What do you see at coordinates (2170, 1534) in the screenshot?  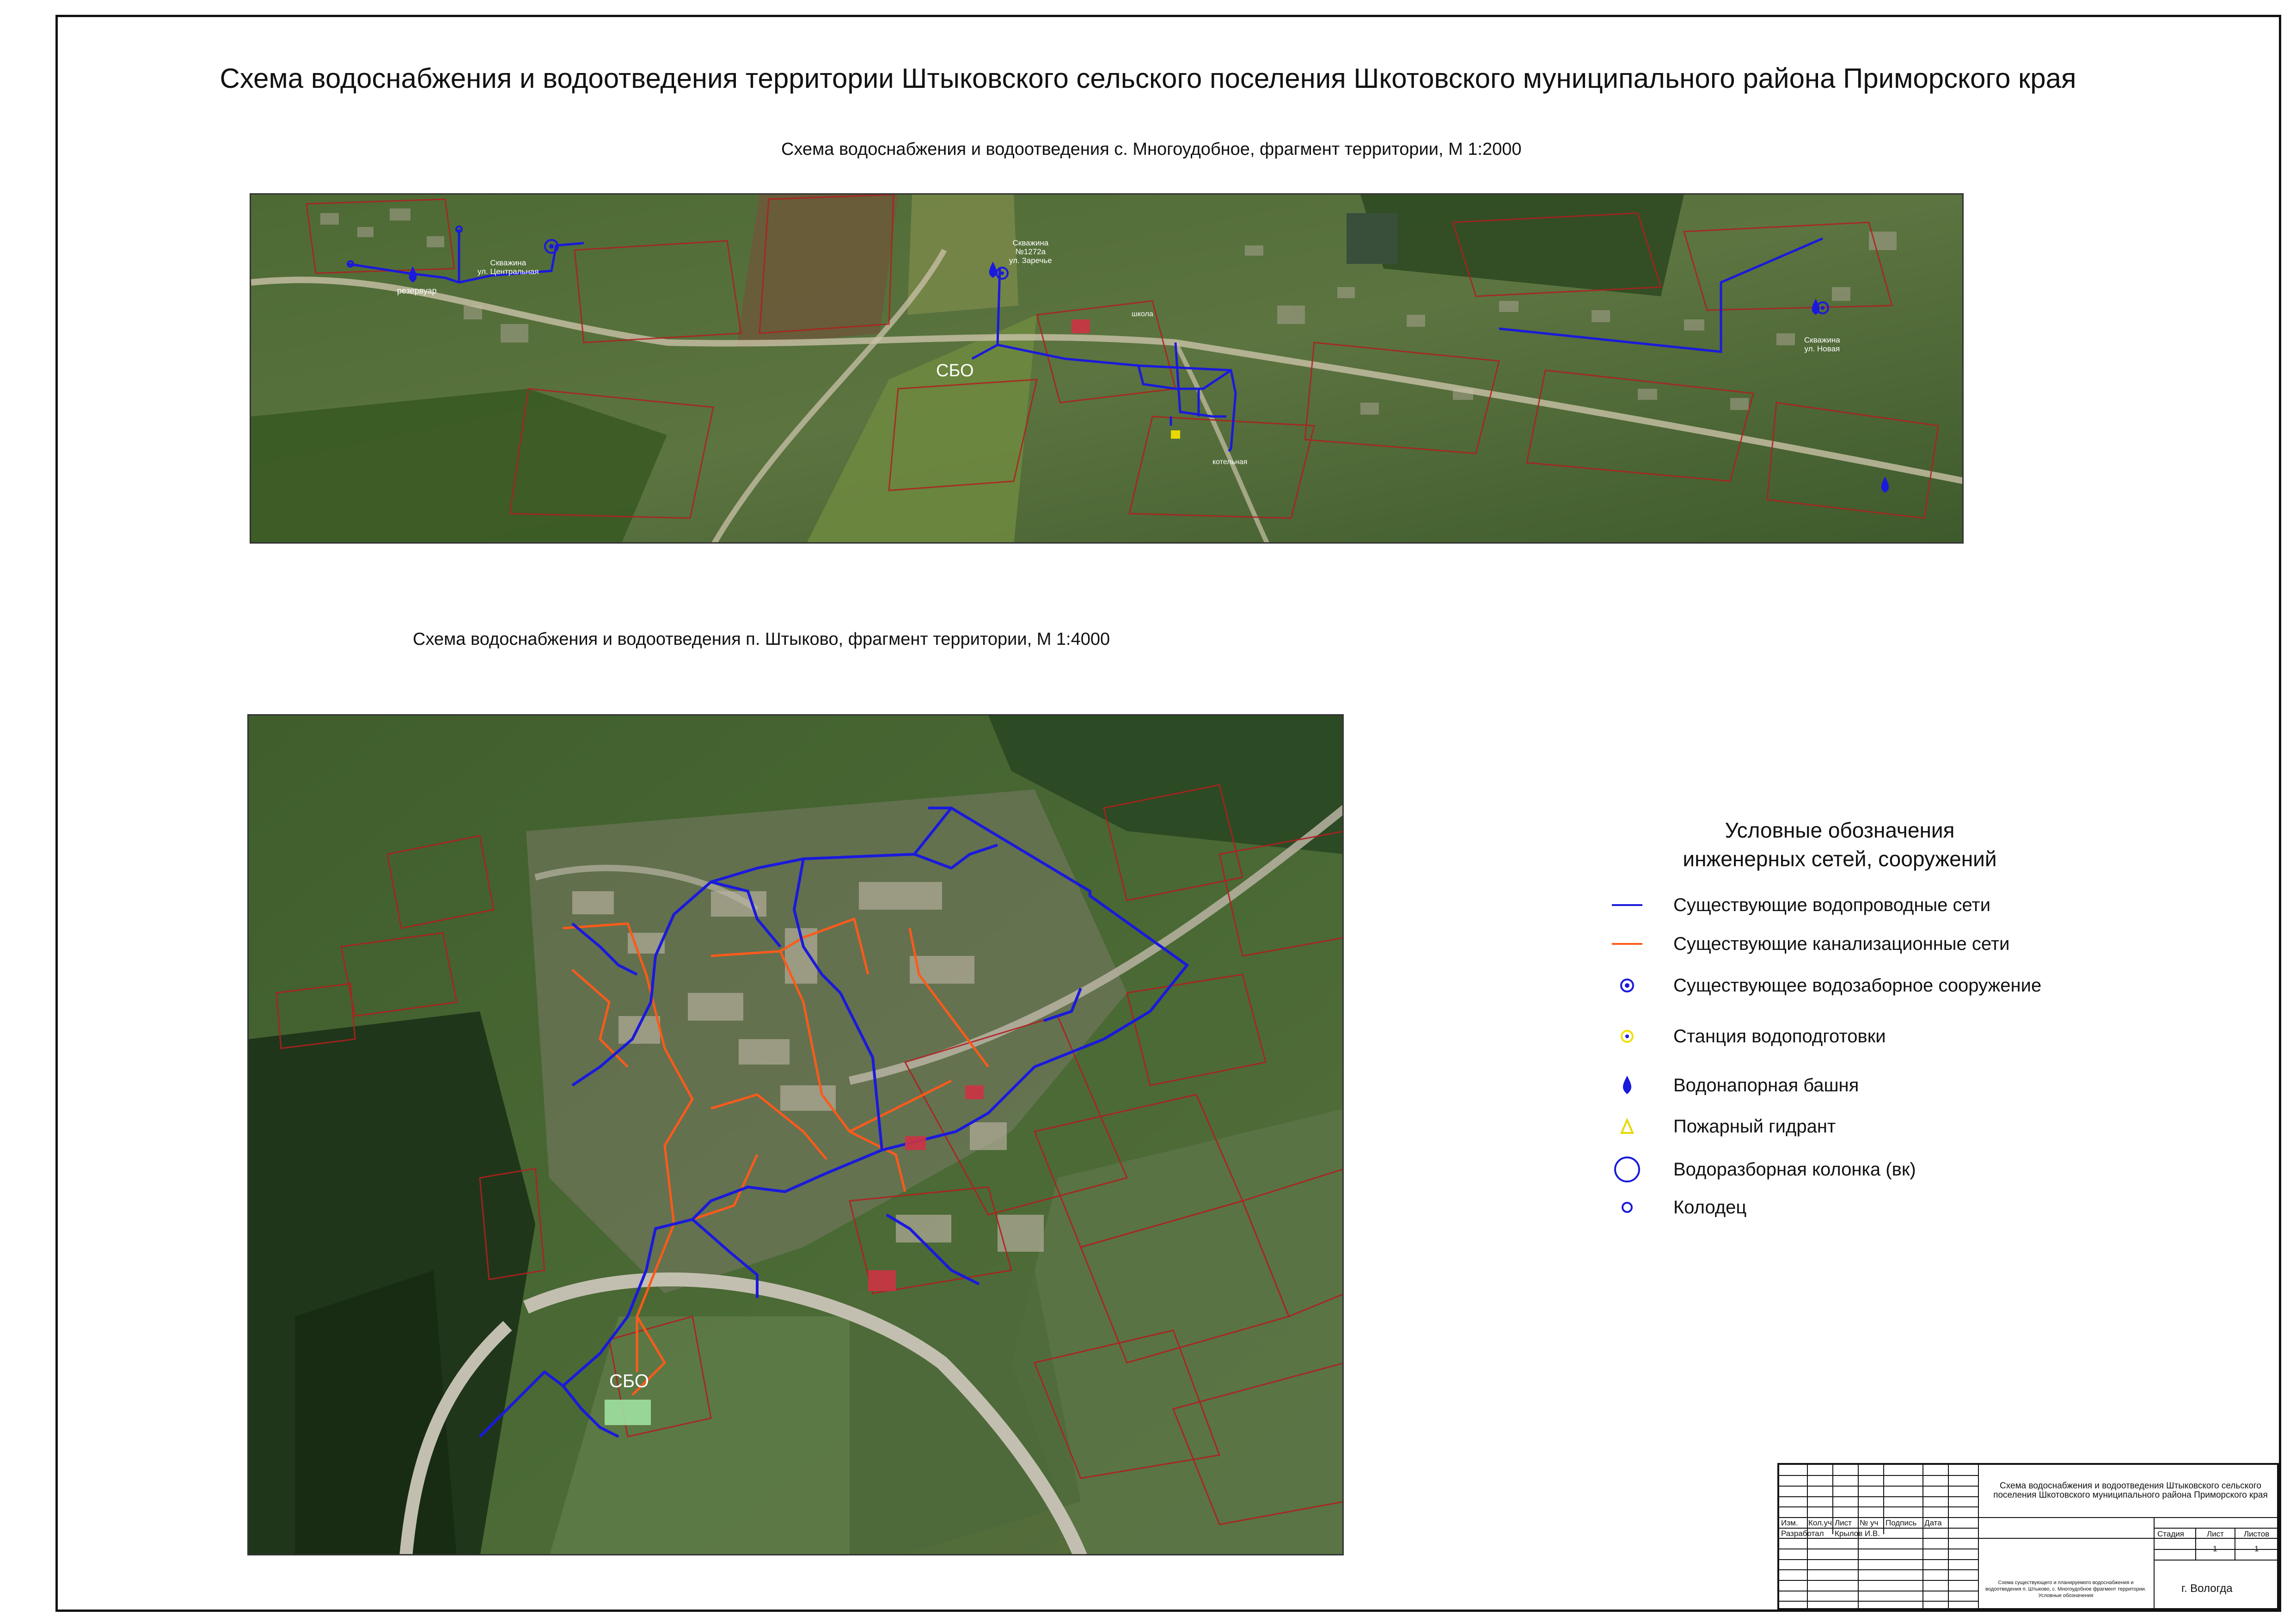 I see `stamp-stage-label: Стадия` at bounding box center [2170, 1534].